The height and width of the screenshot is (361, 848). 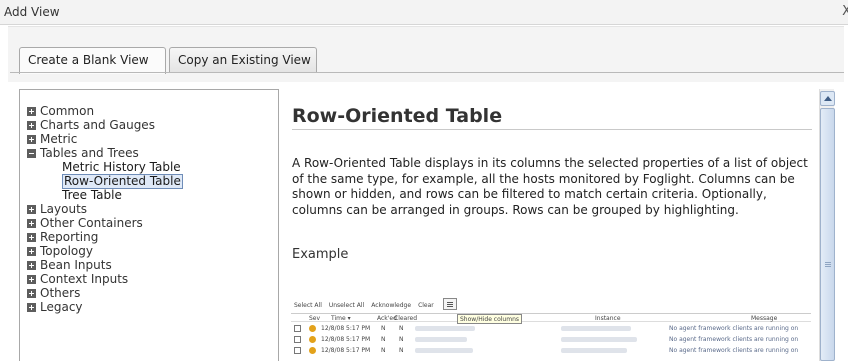 I want to click on tree-item-context-inputs: Context Inputs, so click(x=105, y=279).